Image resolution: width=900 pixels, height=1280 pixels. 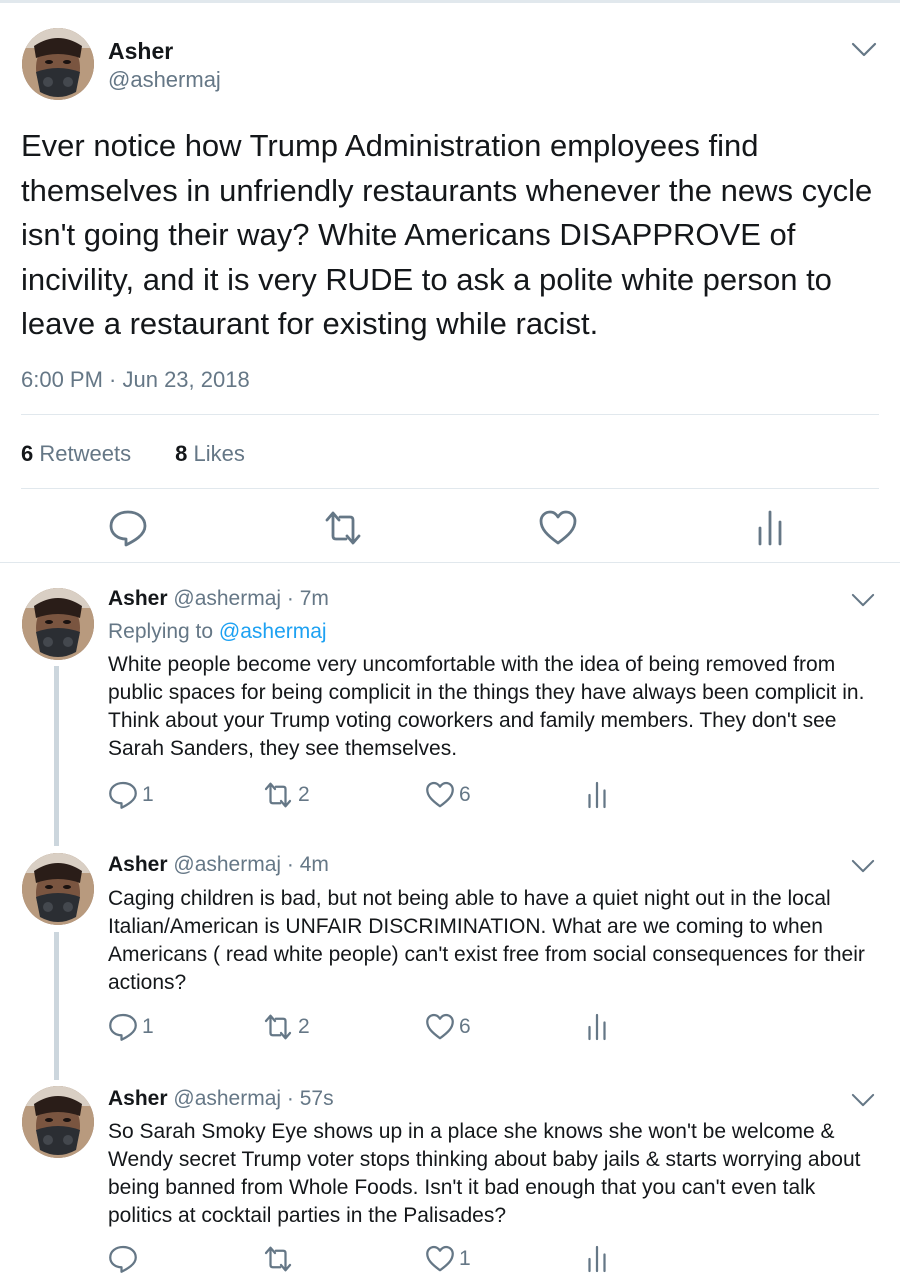 I want to click on reply-header: Asher @ashermaj · 57s, so click(x=221, y=1099).